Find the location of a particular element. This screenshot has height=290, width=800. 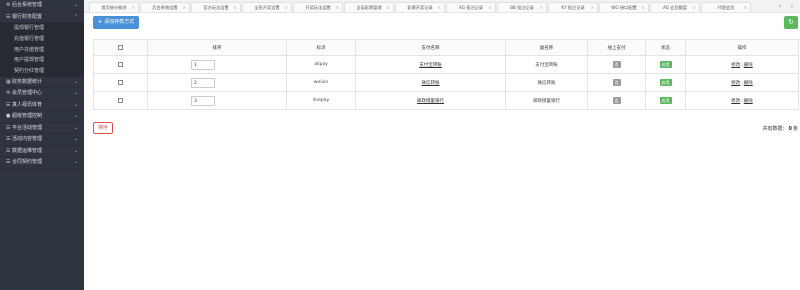

select-all-cell is located at coordinates (120, 47).